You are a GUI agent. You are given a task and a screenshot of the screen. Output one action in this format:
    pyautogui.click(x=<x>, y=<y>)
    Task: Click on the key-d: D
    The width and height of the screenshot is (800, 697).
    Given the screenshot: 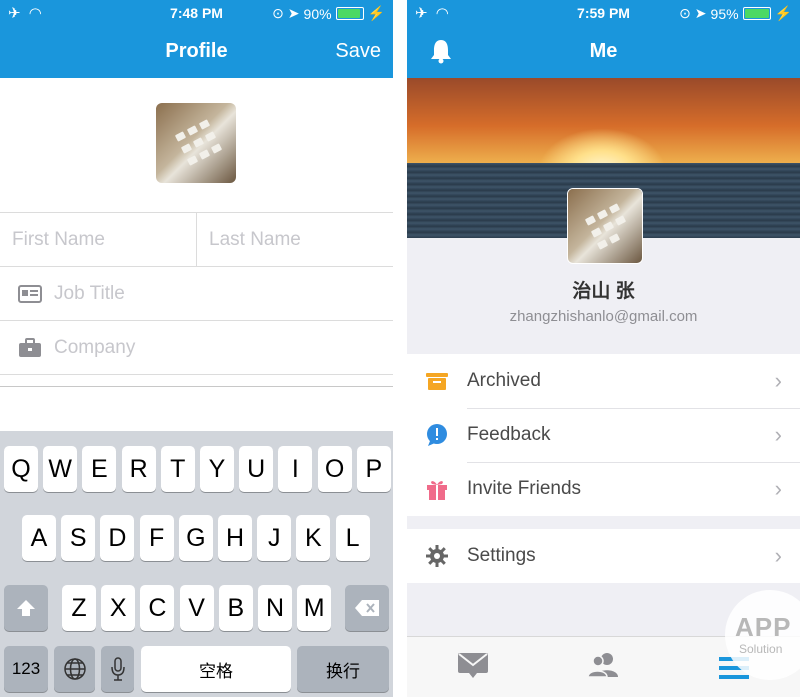 What is the action you would take?
    pyautogui.click(x=117, y=538)
    